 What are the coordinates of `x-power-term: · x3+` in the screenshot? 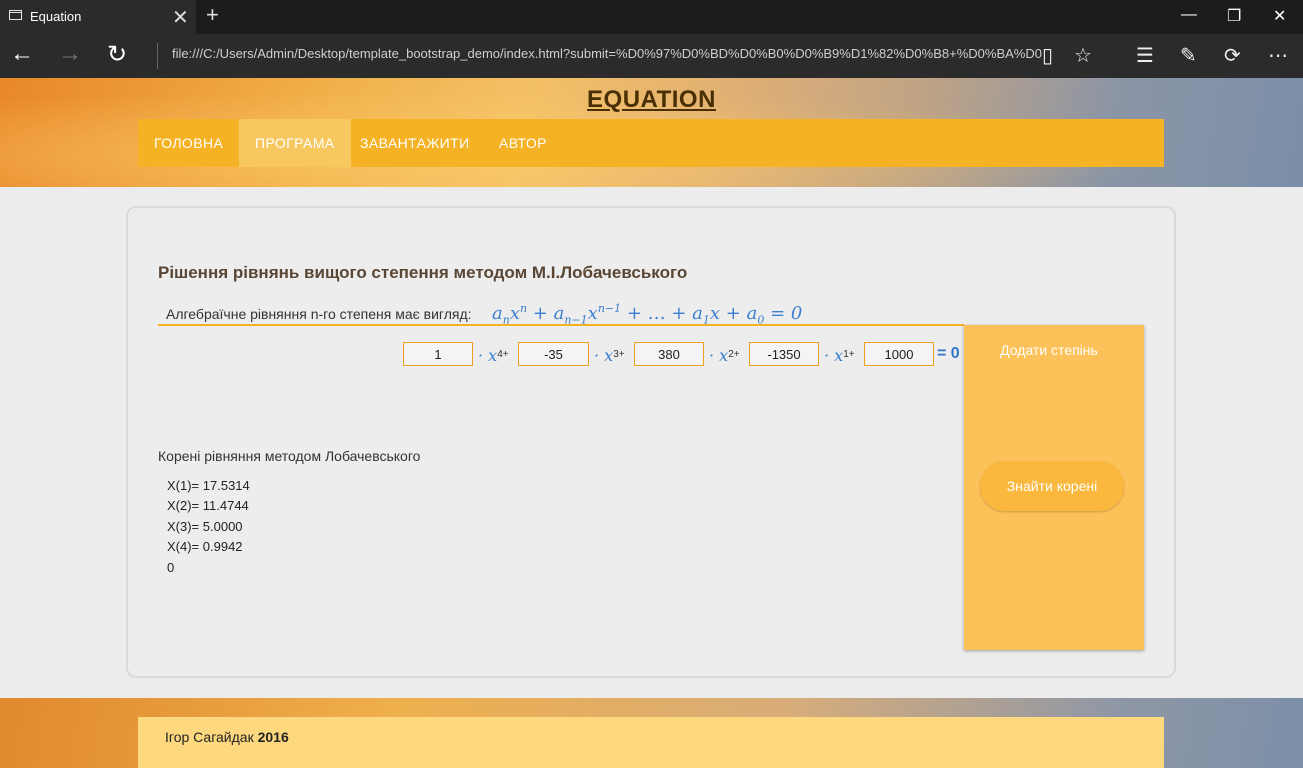 It's located at (609, 355).